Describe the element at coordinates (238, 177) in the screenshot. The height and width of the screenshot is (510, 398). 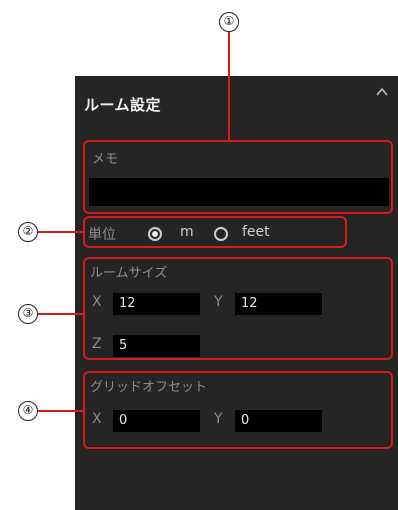
I see `callout-box-memo` at that location.